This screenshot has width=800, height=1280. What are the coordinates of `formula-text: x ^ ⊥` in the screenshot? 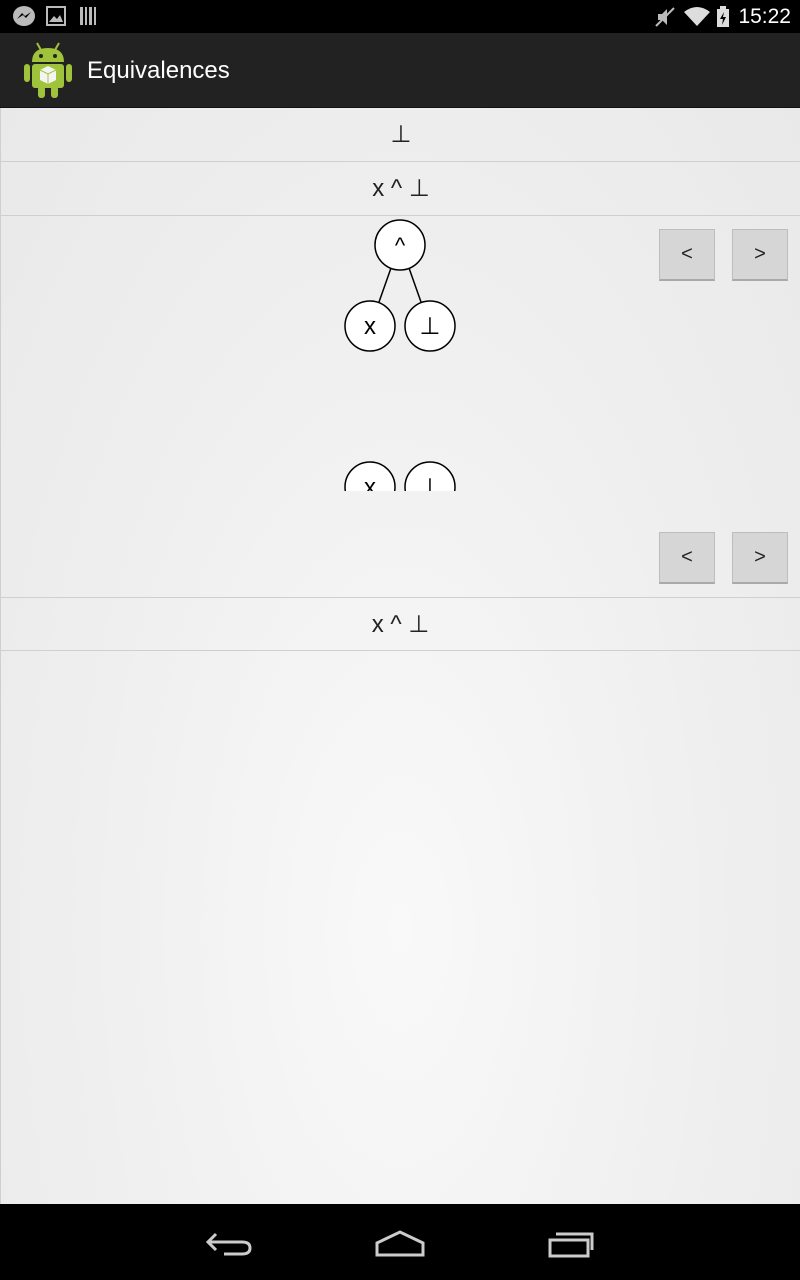 It's located at (400, 624).